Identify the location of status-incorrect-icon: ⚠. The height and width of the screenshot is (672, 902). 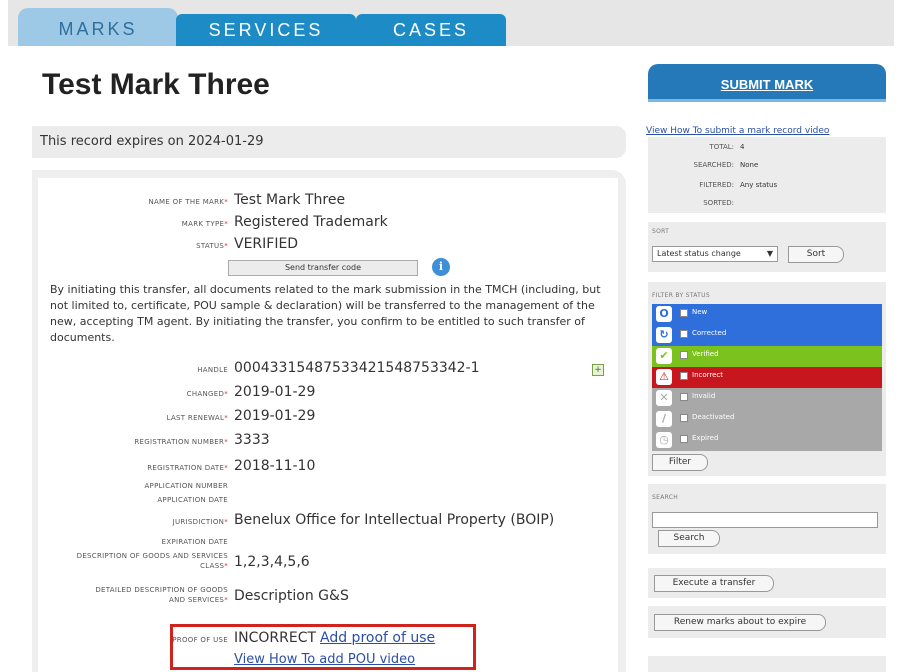
(664, 377).